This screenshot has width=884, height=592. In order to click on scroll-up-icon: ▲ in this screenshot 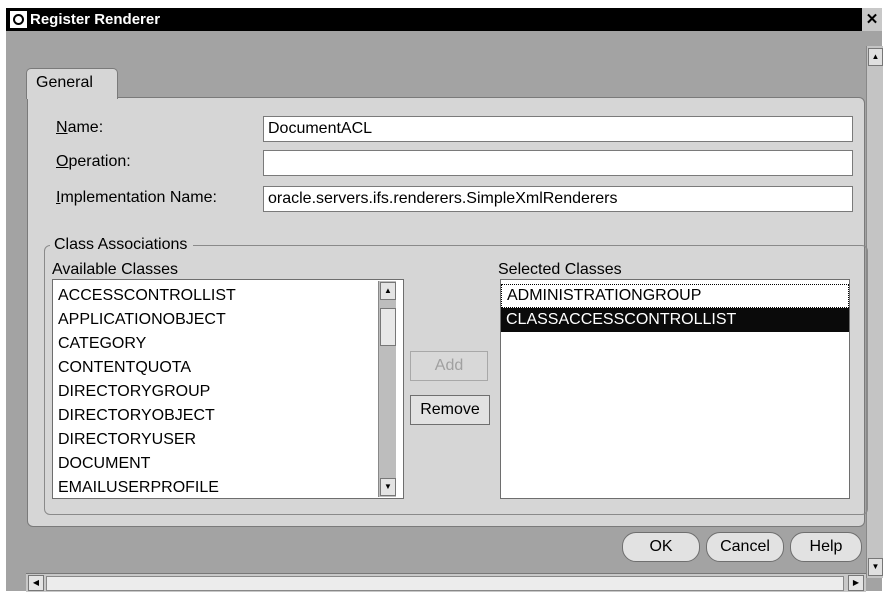, I will do `click(875, 57)`.